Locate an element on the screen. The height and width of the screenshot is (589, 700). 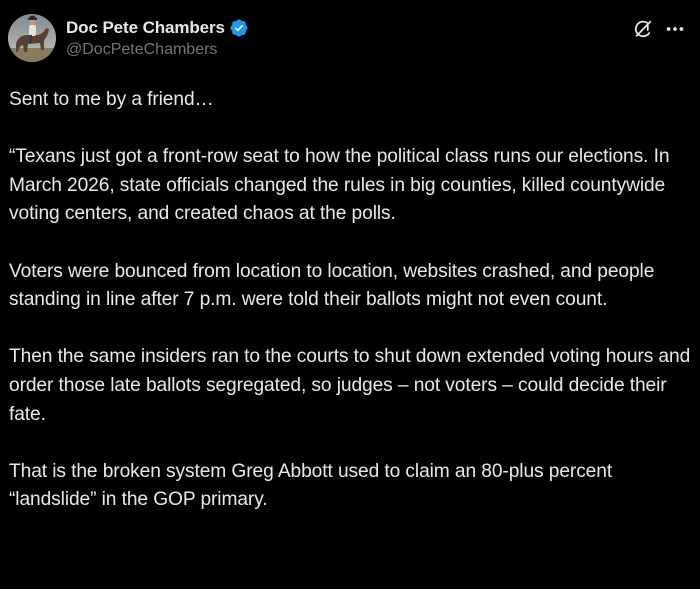
tweet-actions is located at coordinates (659, 29).